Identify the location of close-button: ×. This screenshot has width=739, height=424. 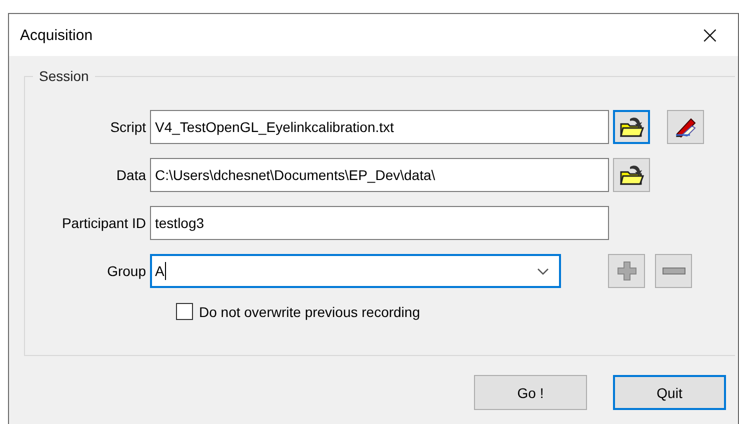
(710, 35).